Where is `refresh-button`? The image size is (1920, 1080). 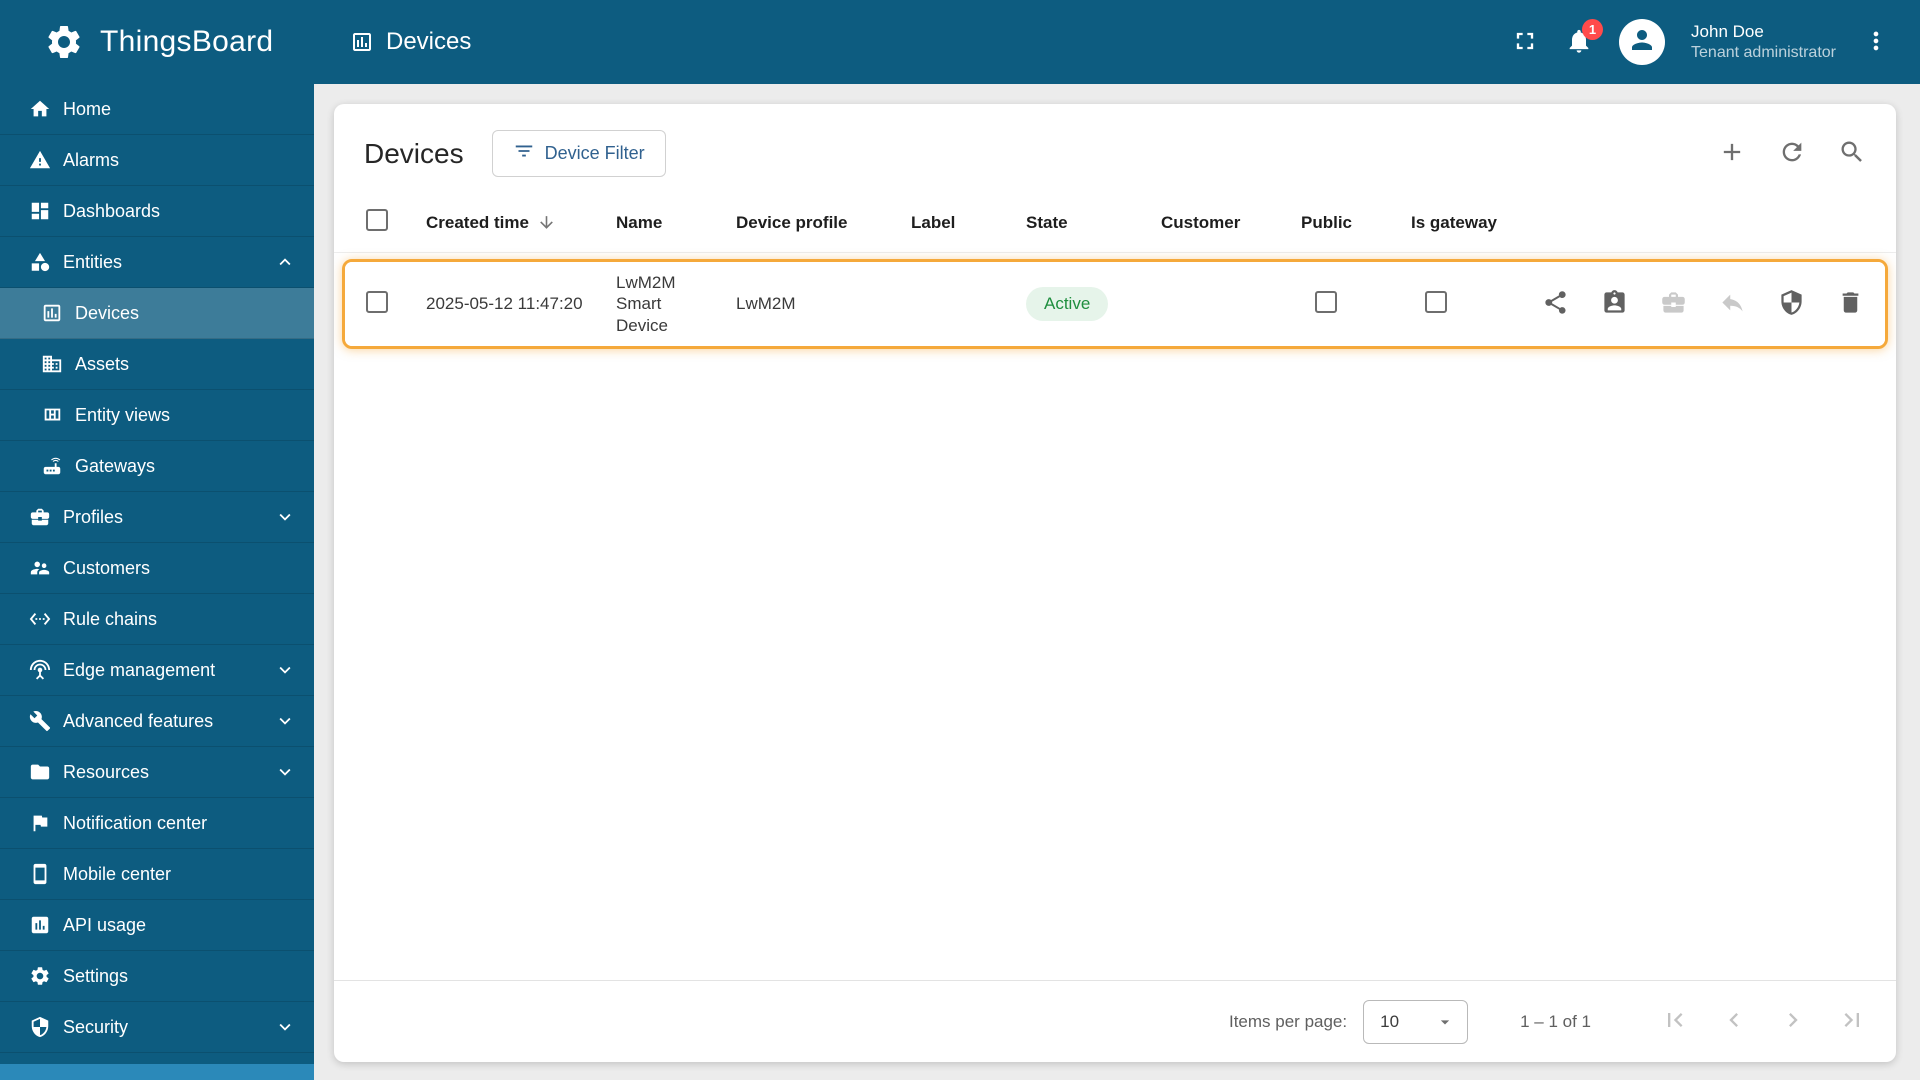 refresh-button is located at coordinates (1792, 153).